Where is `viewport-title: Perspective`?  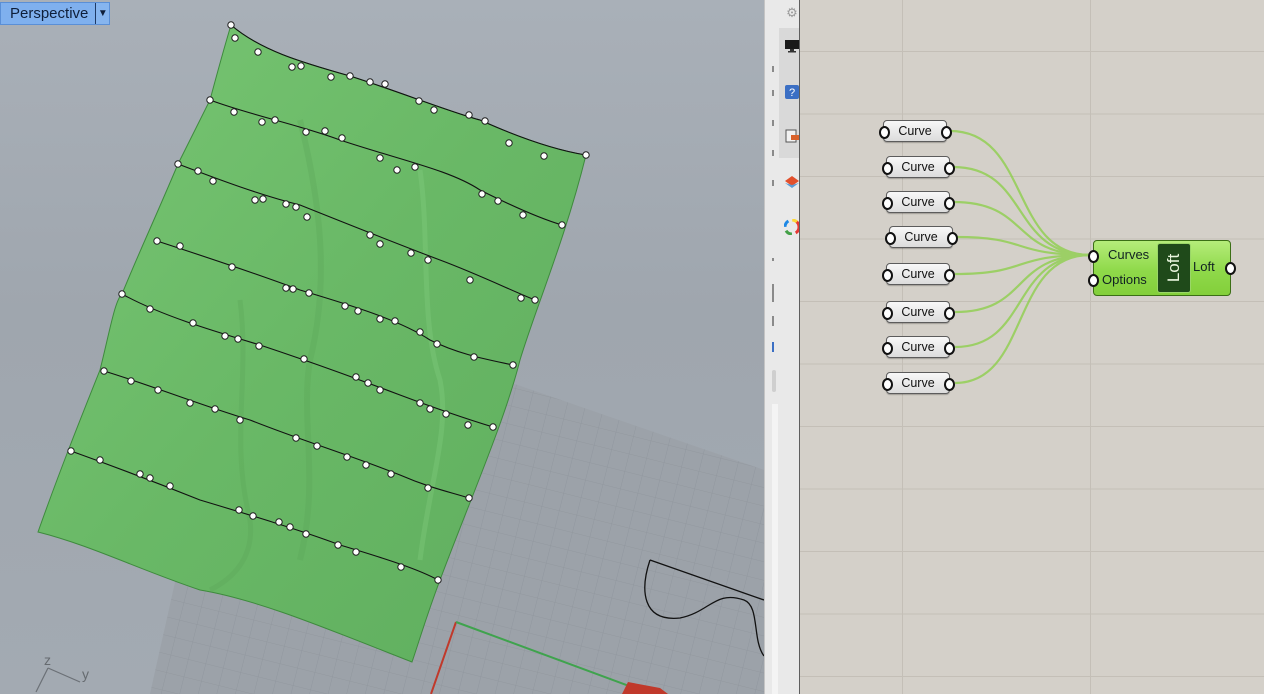 viewport-title: Perspective is located at coordinates (48, 13).